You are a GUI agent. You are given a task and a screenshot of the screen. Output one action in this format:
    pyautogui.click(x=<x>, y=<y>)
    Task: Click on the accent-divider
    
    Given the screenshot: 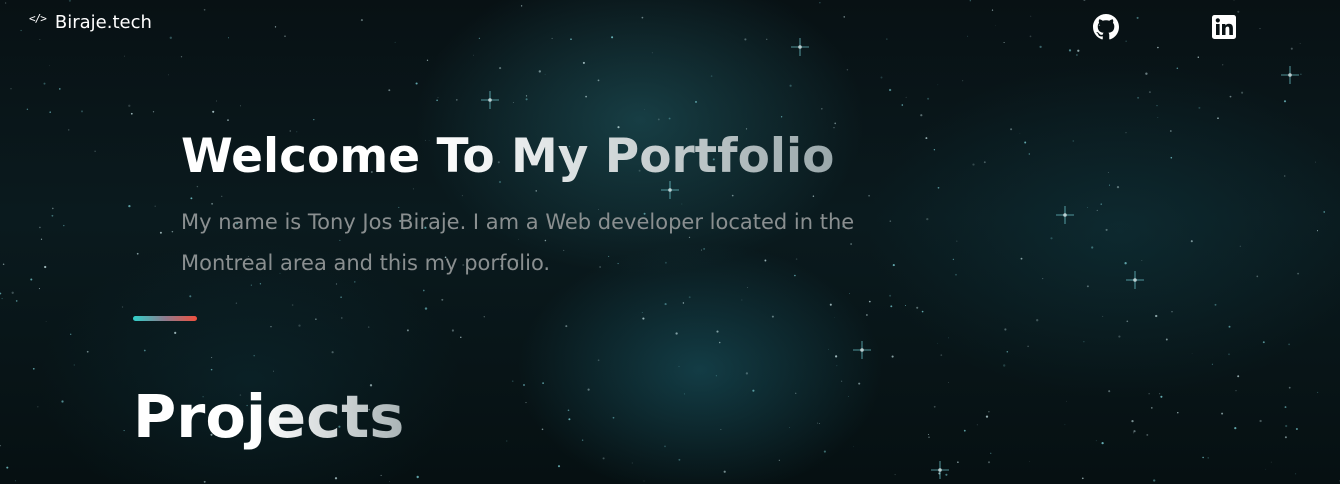 What is the action you would take?
    pyautogui.click(x=165, y=318)
    